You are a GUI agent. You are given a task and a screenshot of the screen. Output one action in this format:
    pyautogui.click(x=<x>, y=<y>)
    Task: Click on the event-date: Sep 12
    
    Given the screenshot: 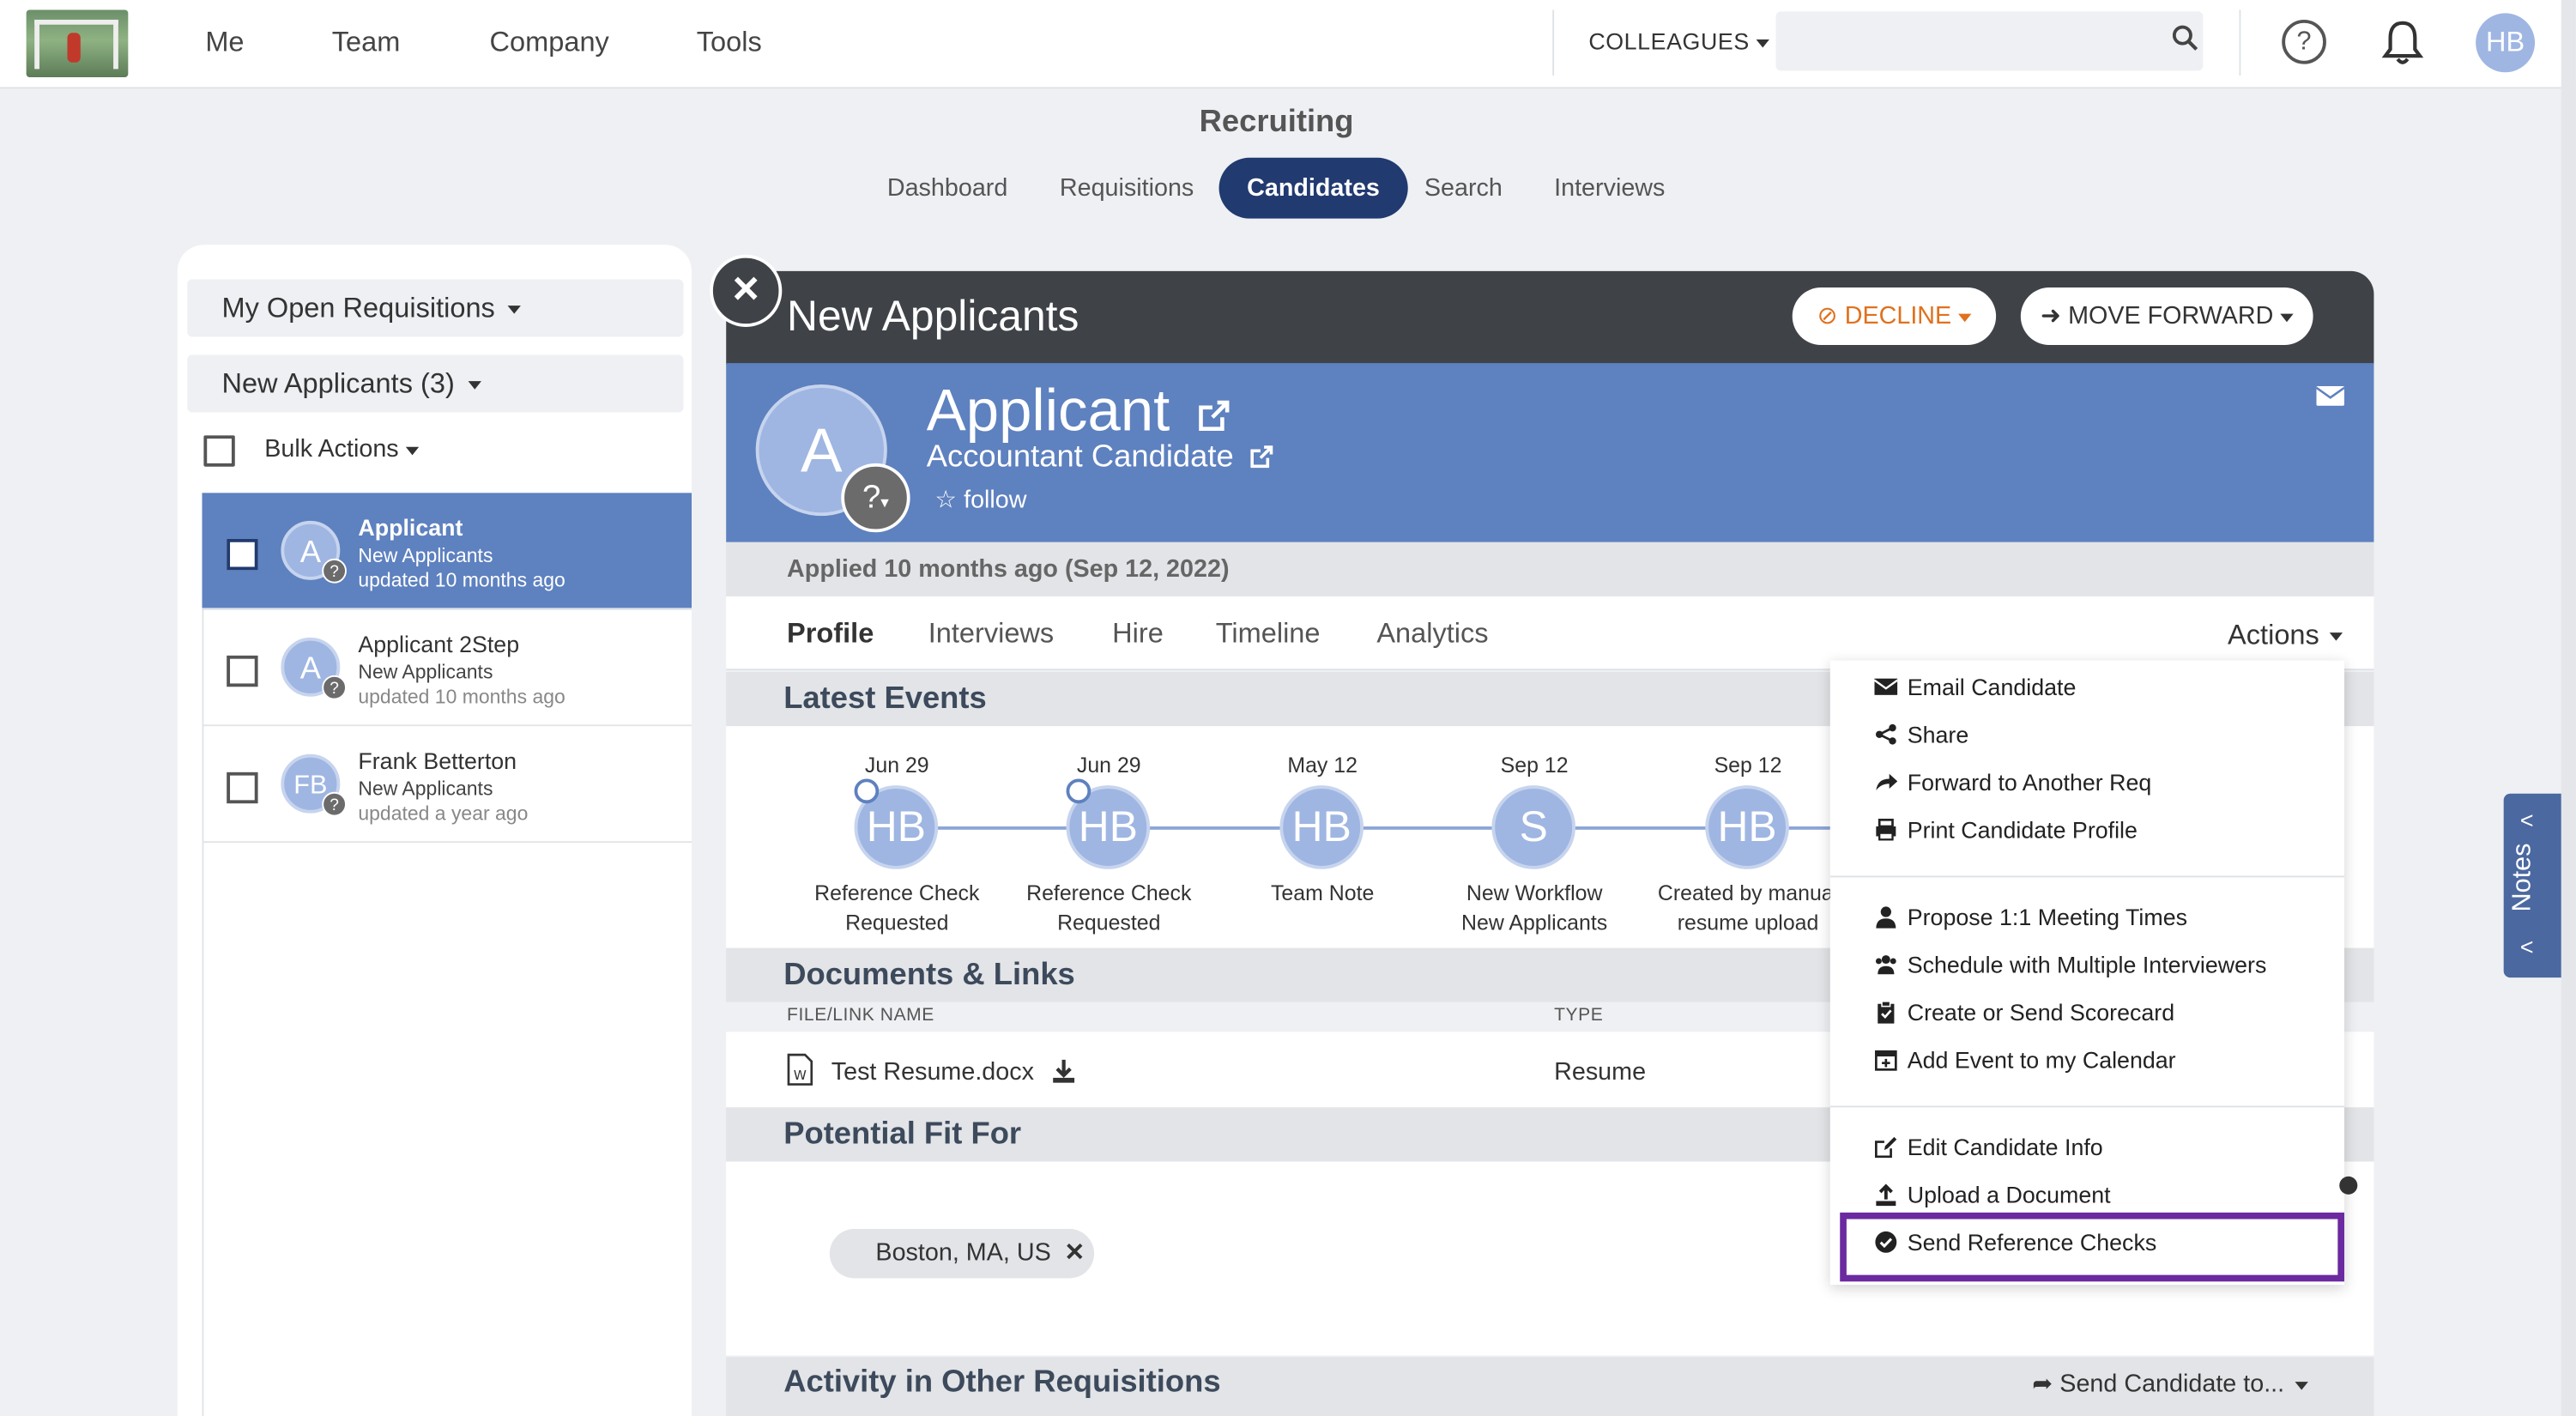 What is the action you would take?
    pyautogui.click(x=1748, y=765)
    